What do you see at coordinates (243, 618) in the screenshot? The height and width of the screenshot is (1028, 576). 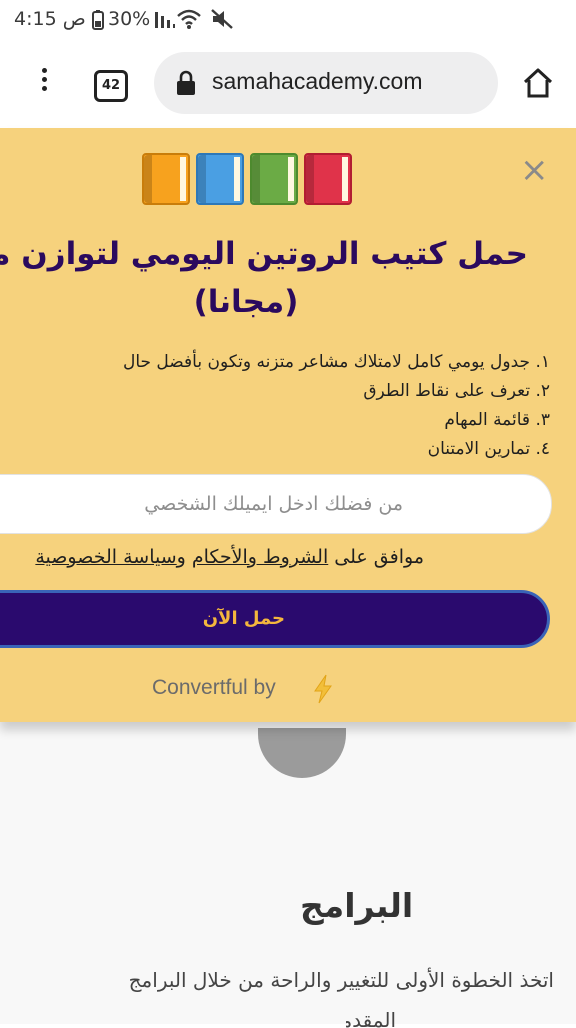 I see `download-button-label: حمل الآن` at bounding box center [243, 618].